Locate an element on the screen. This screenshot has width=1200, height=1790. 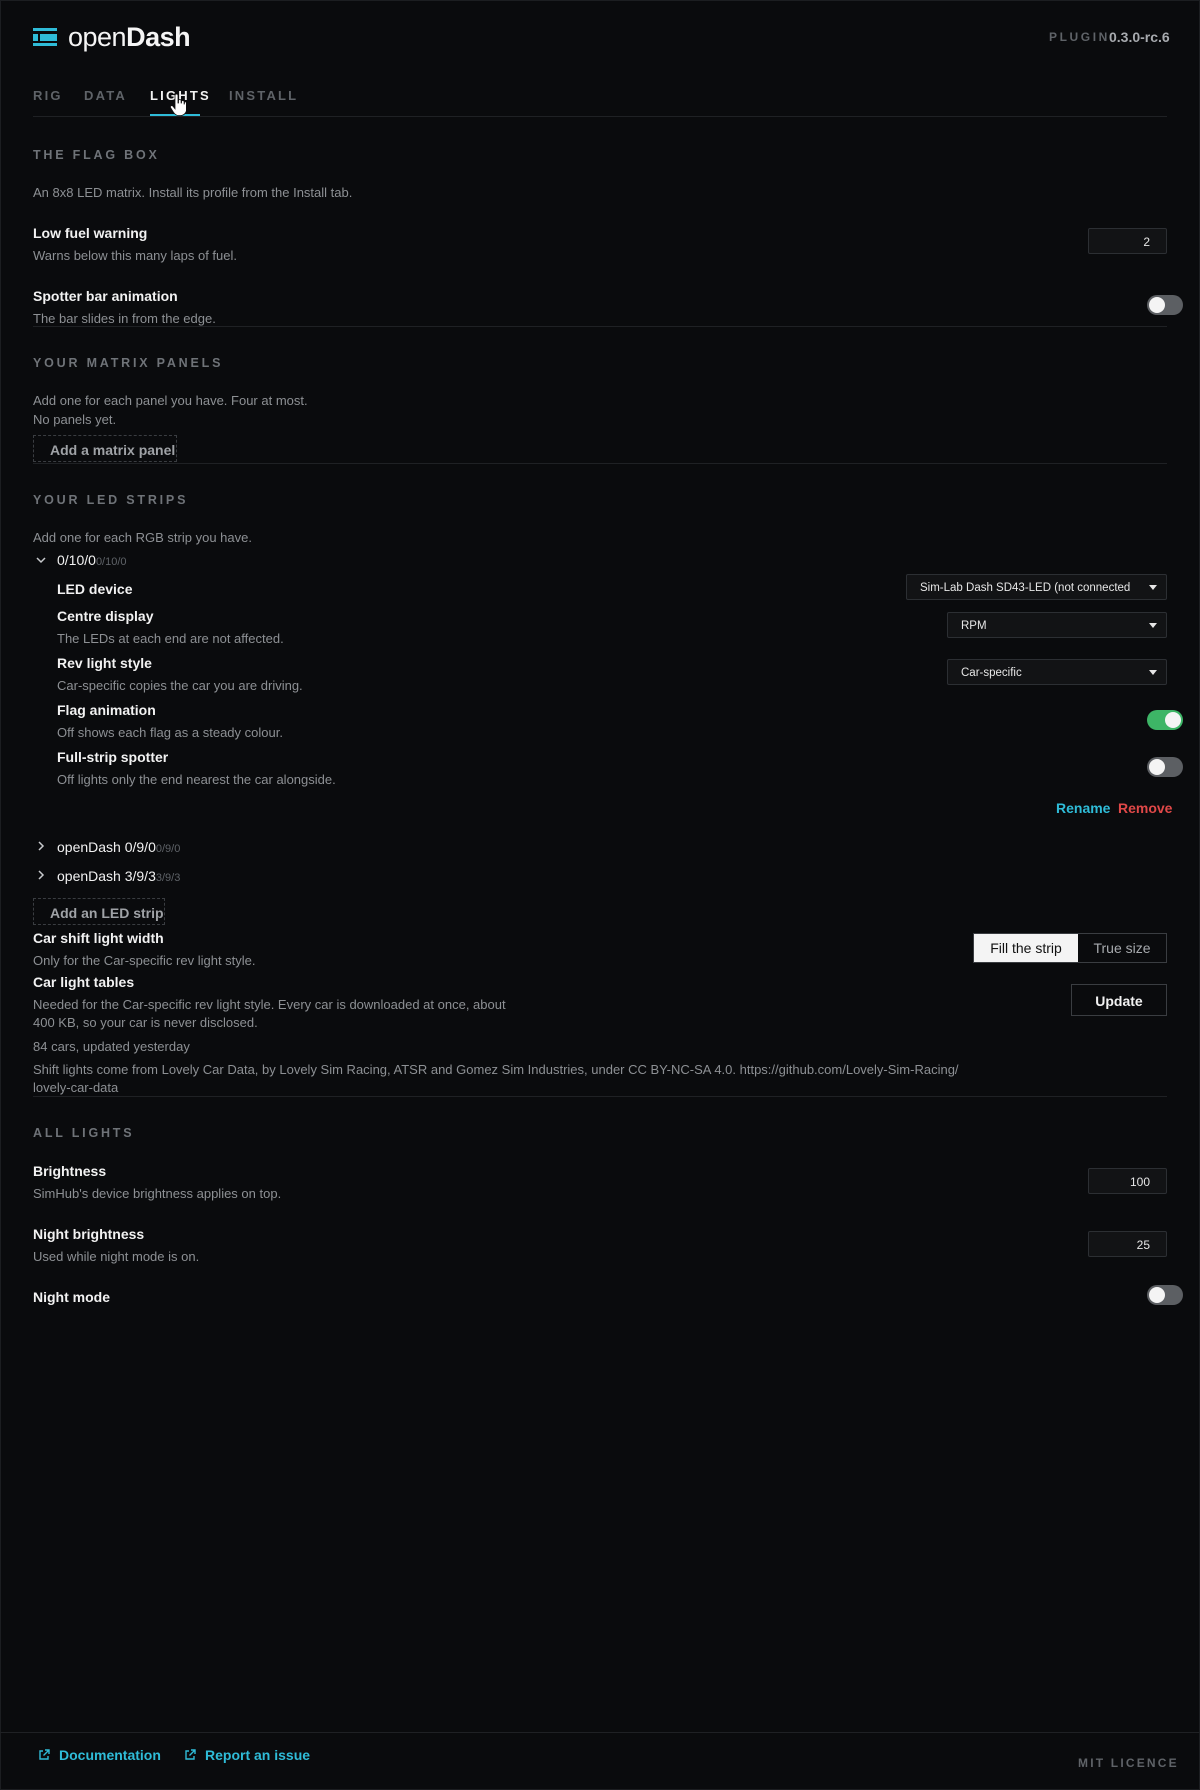
low-fuel-input: 2 is located at coordinates (1127, 241).